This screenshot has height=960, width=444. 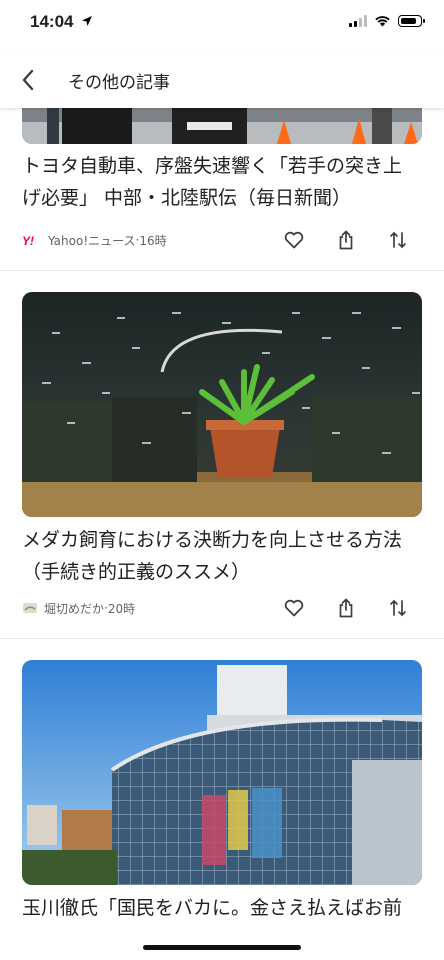 I want to click on article-title-line: トヨタ自動車、序盤失速響く「若手の突き上, so click(x=212, y=166).